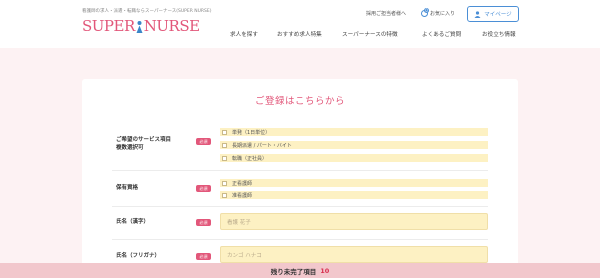  What do you see at coordinates (138, 256) in the screenshot?
I see `name-kana-label: 氏名（フリガナ）` at bounding box center [138, 256].